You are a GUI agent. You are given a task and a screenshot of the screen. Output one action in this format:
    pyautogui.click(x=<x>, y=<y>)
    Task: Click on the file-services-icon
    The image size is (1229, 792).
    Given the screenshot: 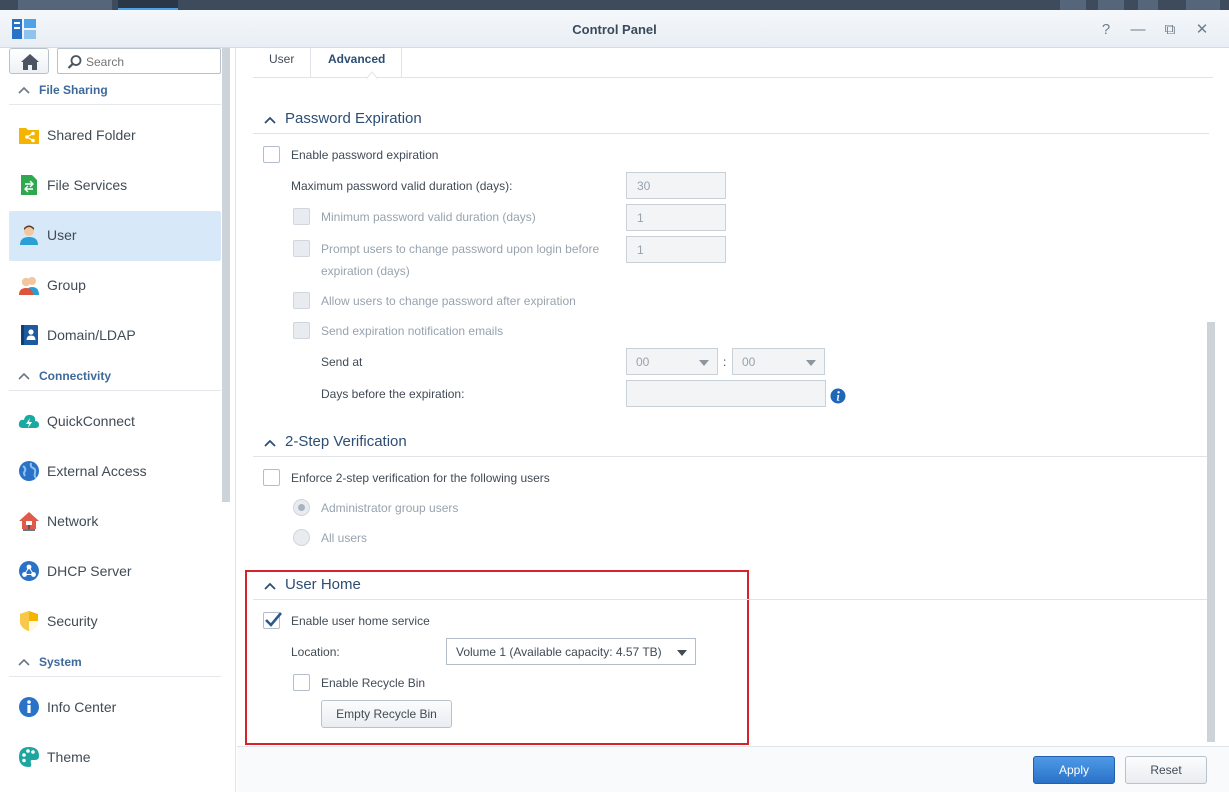 What is the action you would take?
    pyautogui.click(x=29, y=185)
    